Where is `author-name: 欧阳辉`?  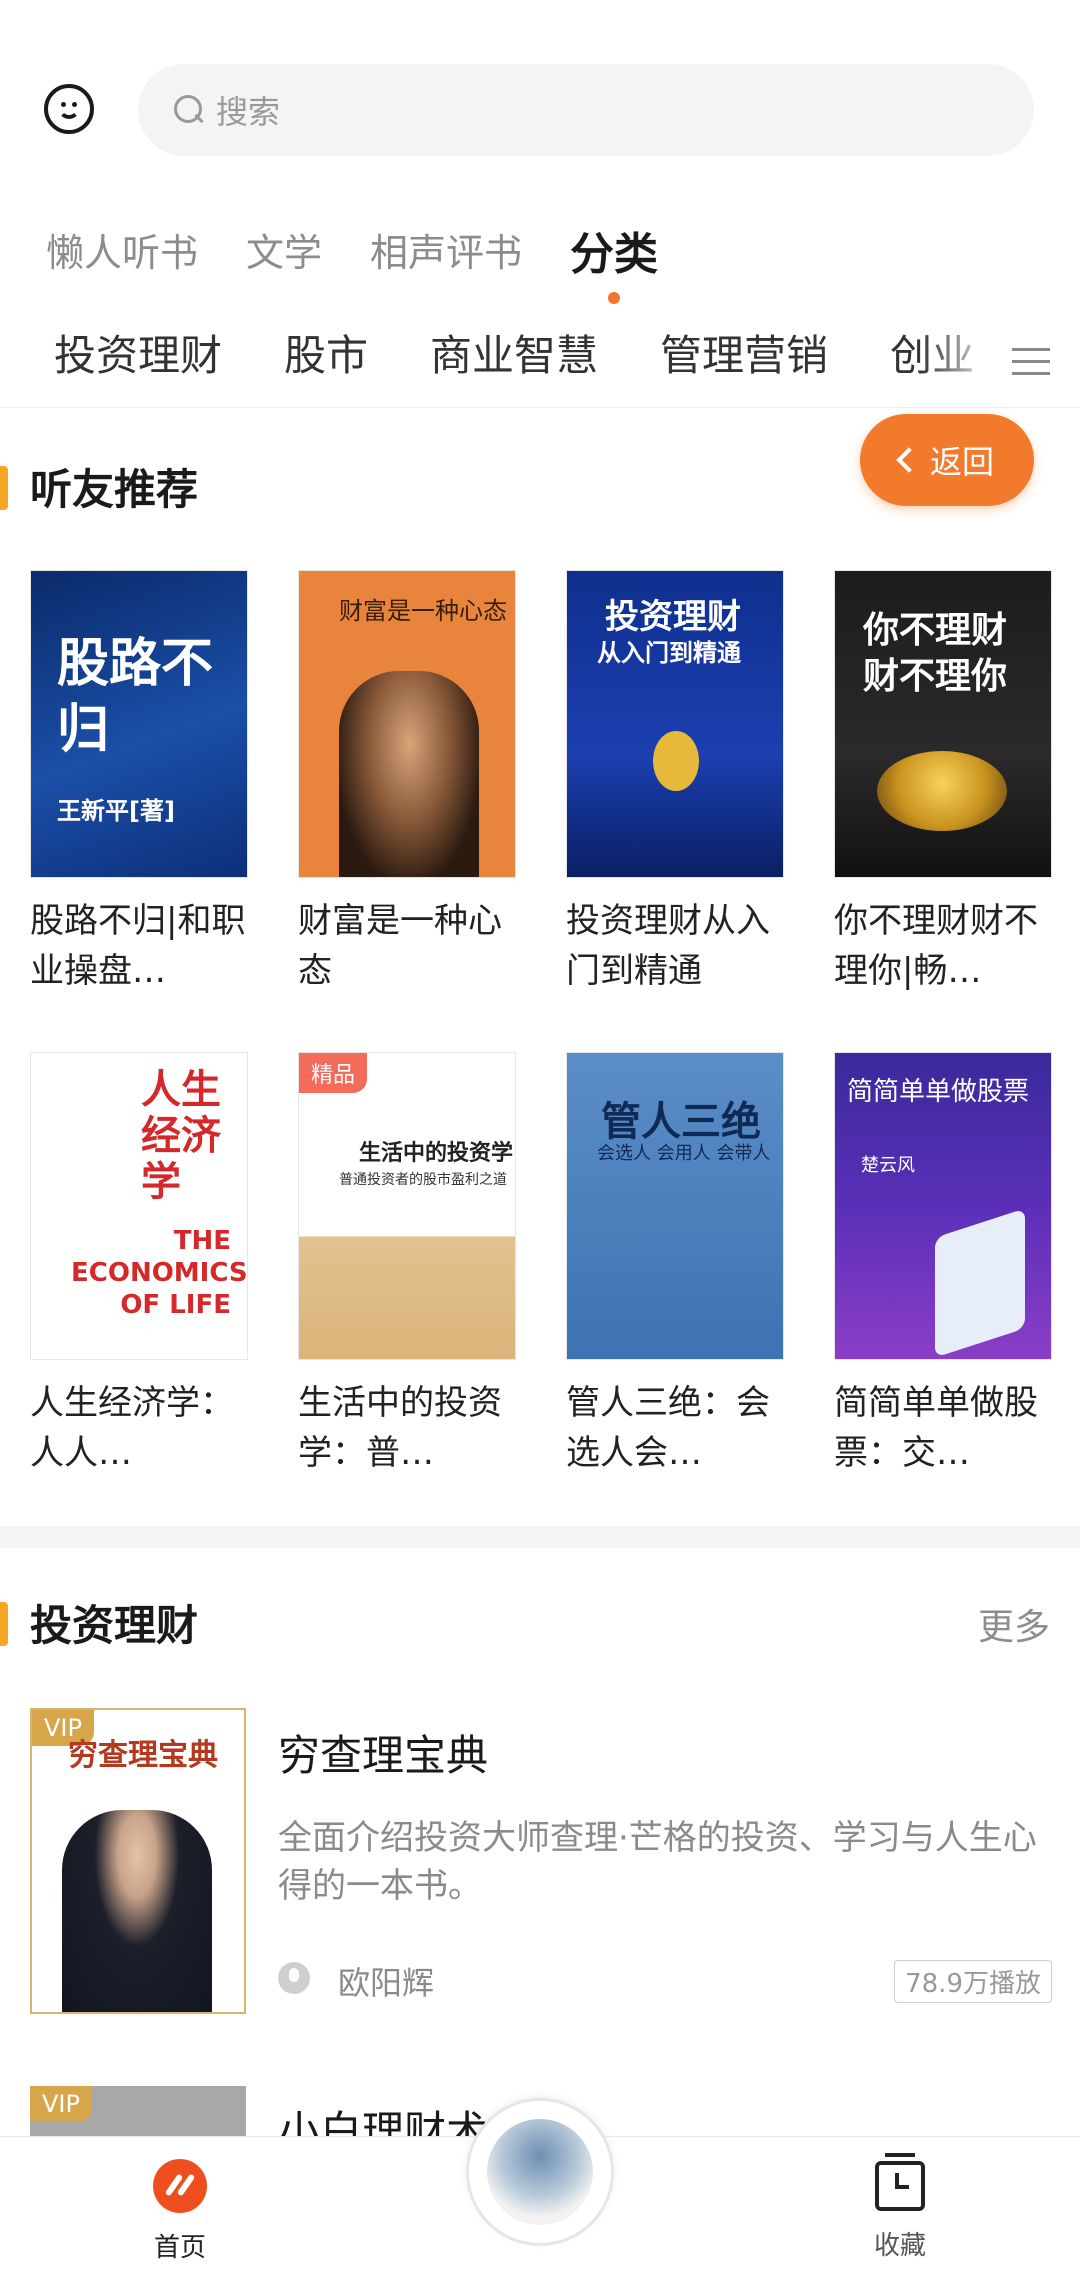
author-name: 欧阳辉 is located at coordinates (386, 1983).